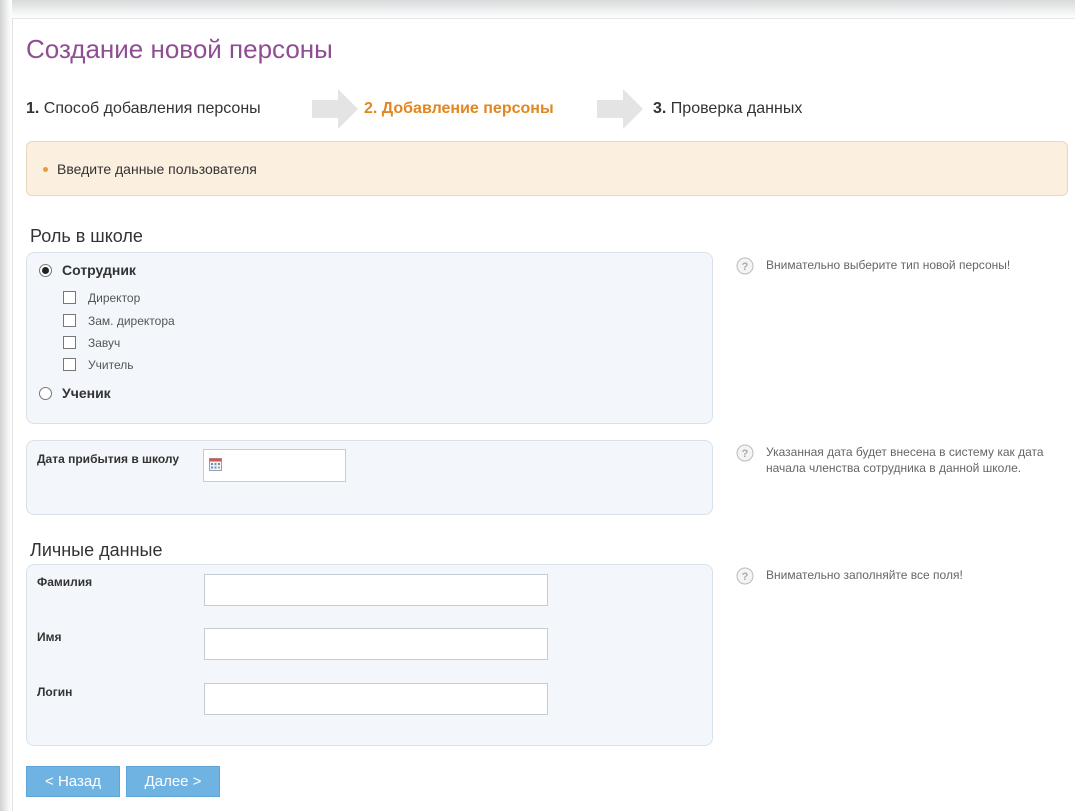 This screenshot has width=1075, height=811. Describe the element at coordinates (376, 644) in the screenshot. I see `name-input` at that location.